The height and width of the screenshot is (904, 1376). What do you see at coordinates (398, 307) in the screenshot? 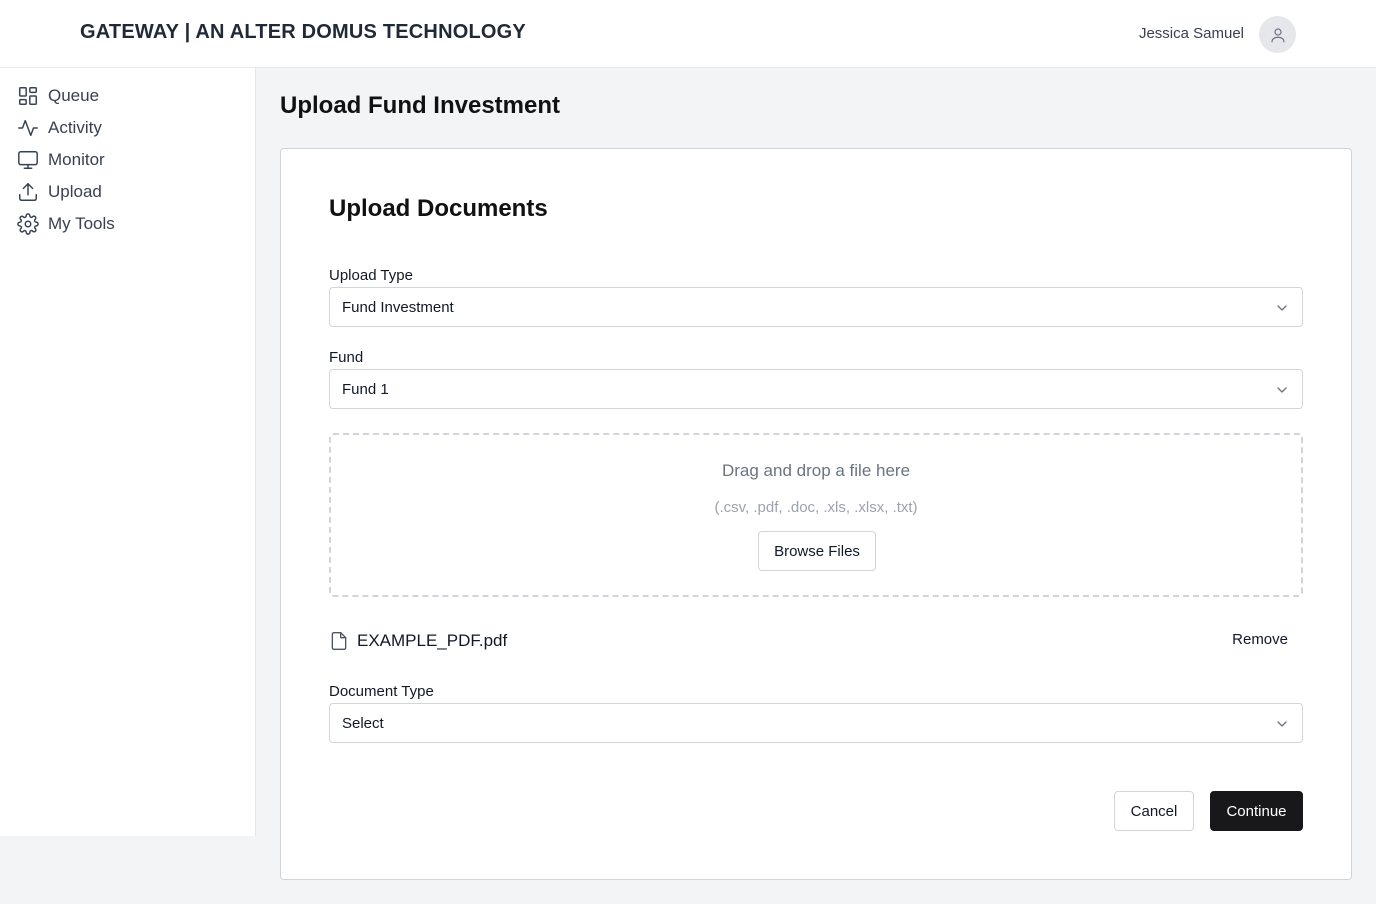
I see `upload-type-value: Fund Investment` at bounding box center [398, 307].